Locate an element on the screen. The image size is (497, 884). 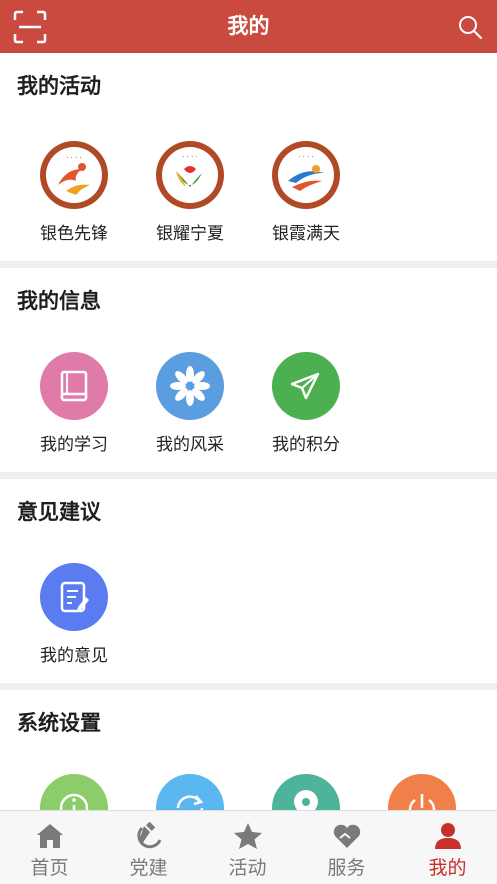
info-label: 我的积分 is located at coordinates (306, 445).